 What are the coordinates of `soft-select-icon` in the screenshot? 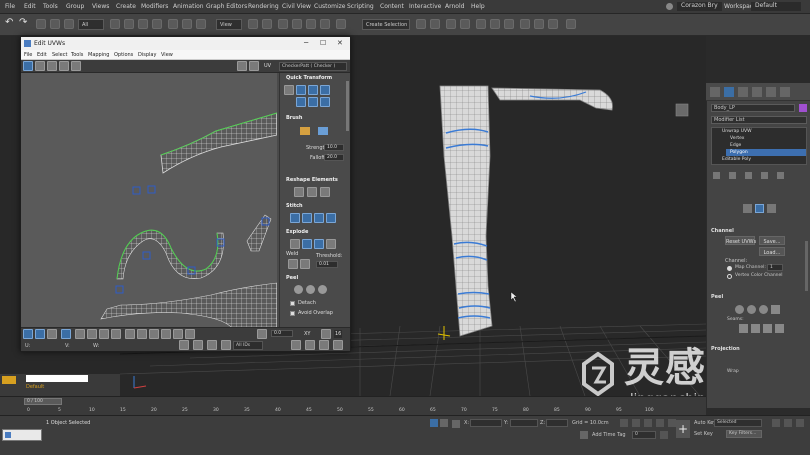 It's located at (166, 334).